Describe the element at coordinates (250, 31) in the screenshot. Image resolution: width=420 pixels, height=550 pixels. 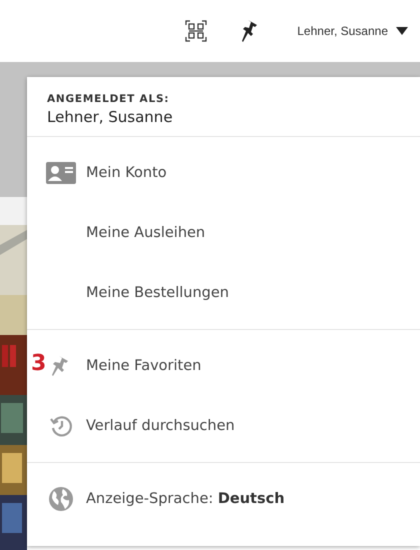
I see `pushpin-icon` at that location.